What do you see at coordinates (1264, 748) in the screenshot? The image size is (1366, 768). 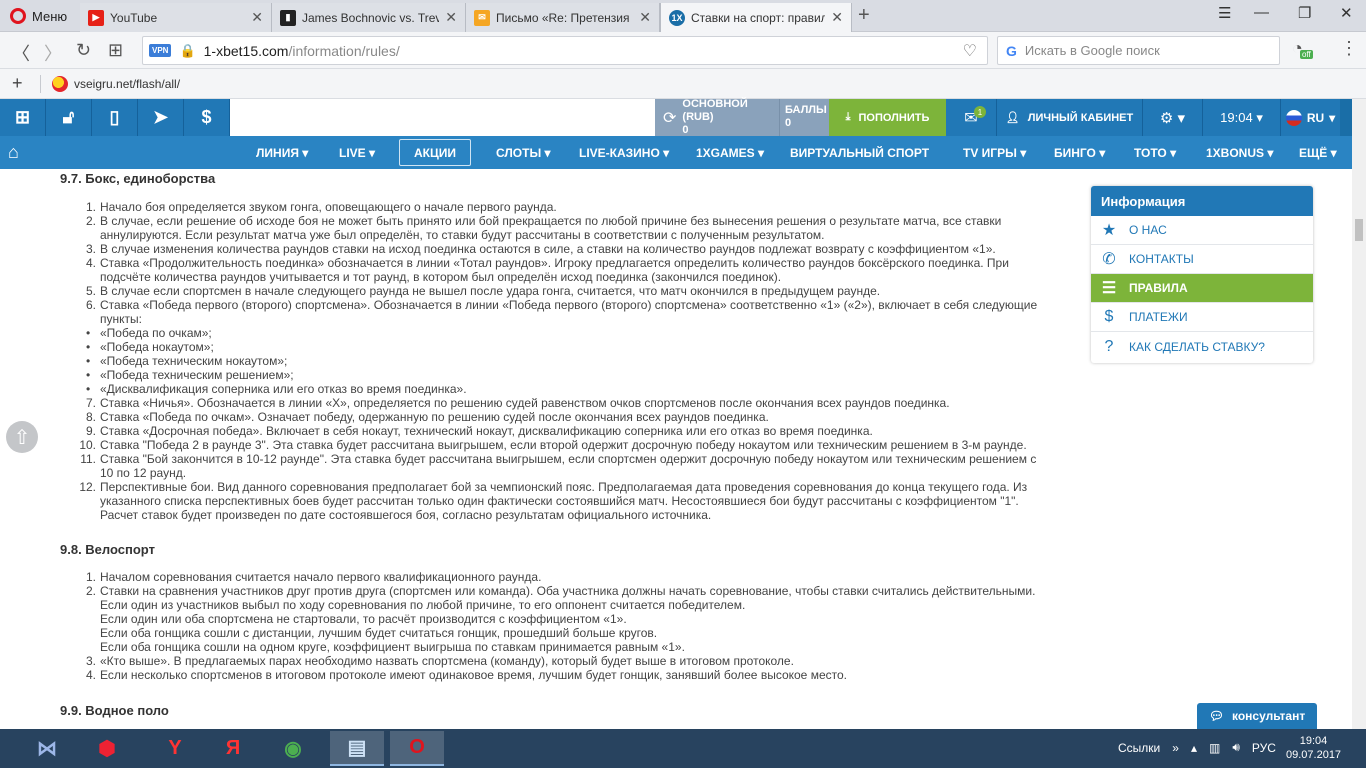 I see `tray-language: РУС` at bounding box center [1264, 748].